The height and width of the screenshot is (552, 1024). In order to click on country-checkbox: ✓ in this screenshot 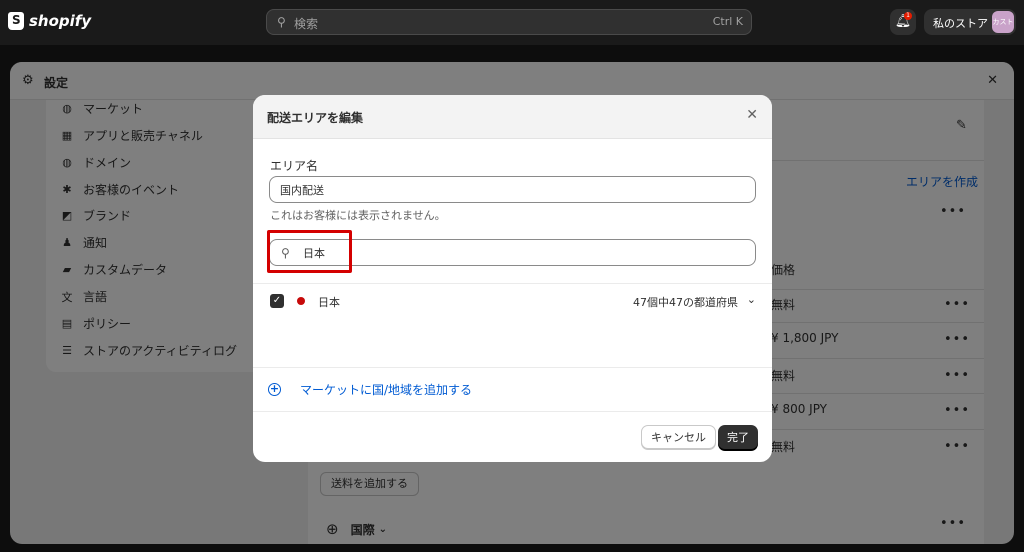, I will do `click(277, 301)`.